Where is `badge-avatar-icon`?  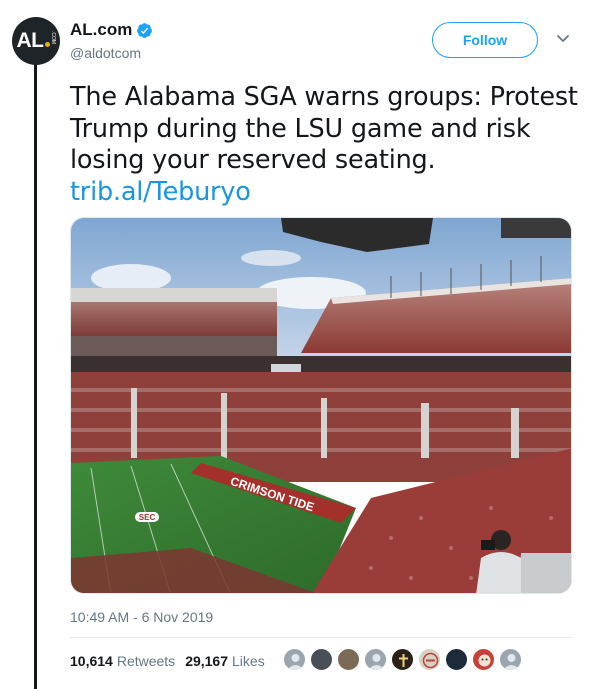
badge-avatar-icon is located at coordinates (429, 659).